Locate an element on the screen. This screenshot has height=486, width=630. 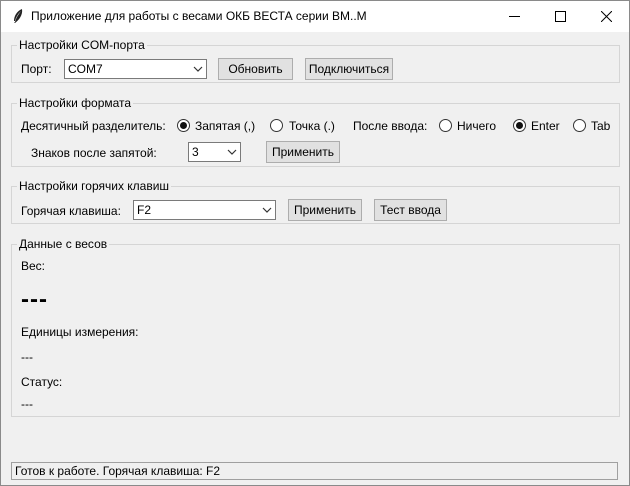
test-input-button: Тест ввода is located at coordinates (410, 210).